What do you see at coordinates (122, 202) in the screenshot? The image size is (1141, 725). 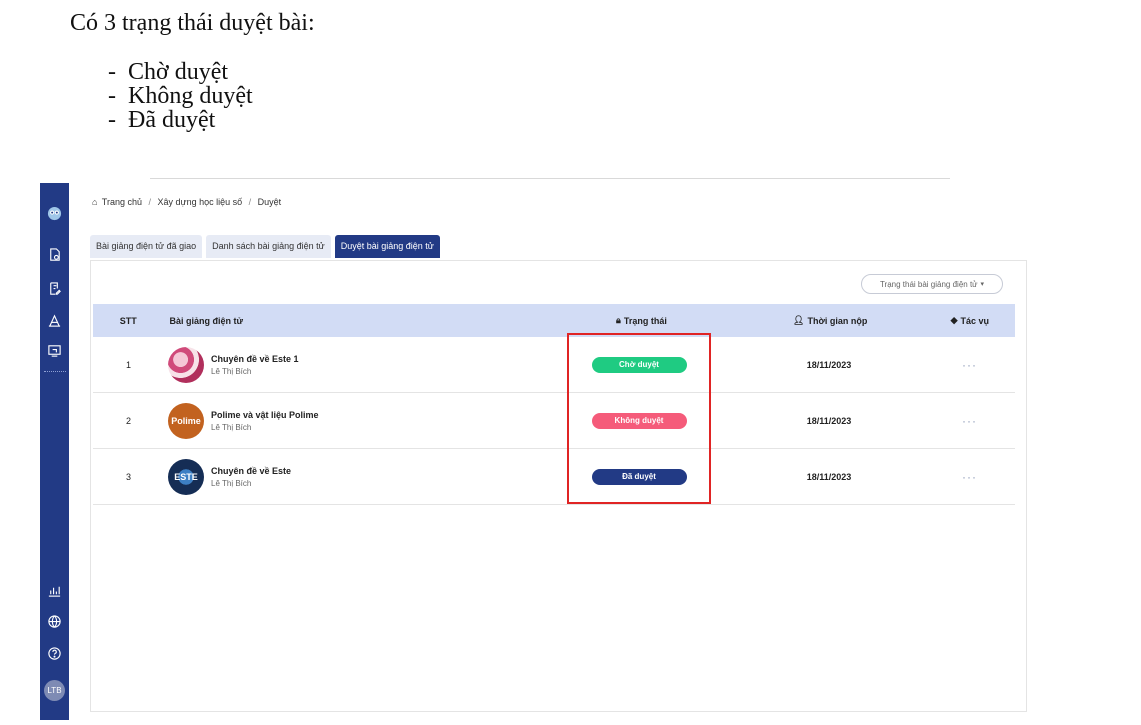 I see `breadcrumb-home: Trang chủ` at bounding box center [122, 202].